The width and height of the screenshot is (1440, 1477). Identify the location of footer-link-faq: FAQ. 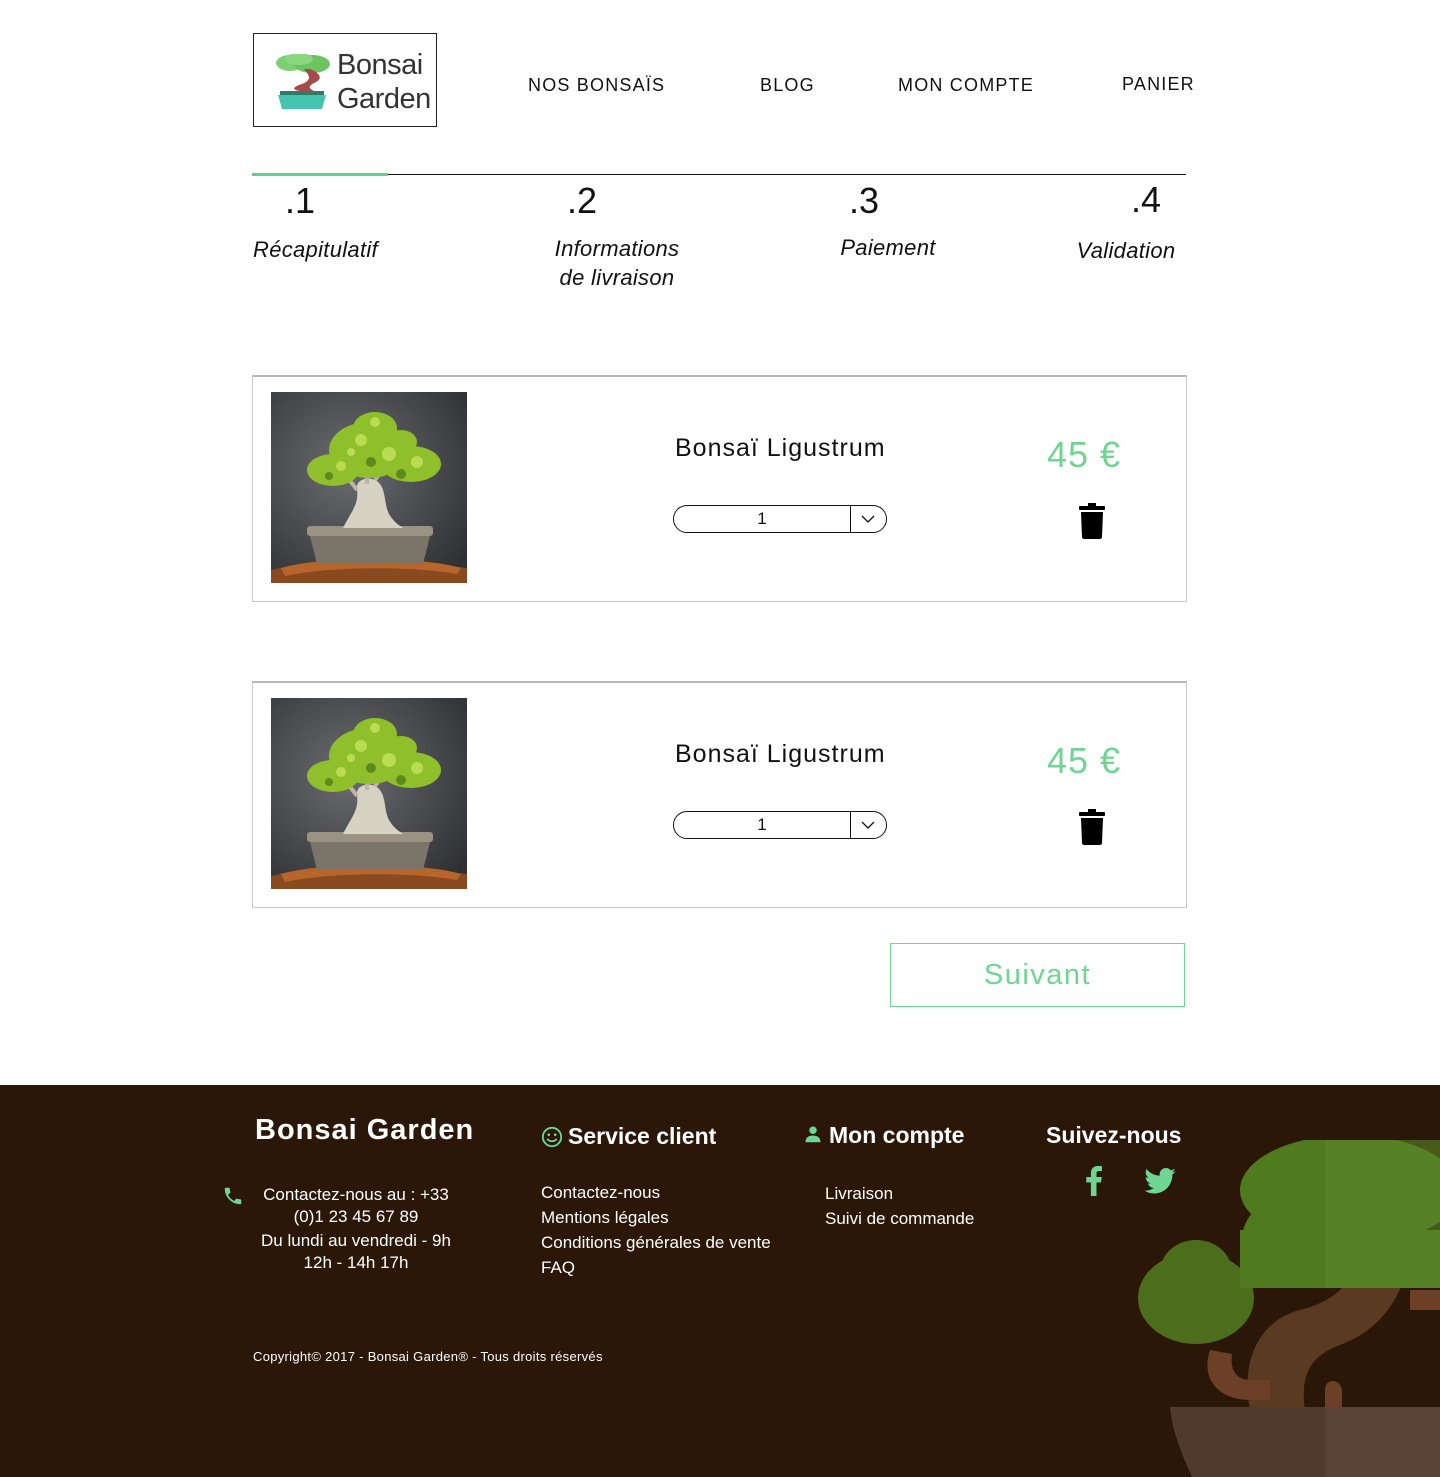
(656, 1267).